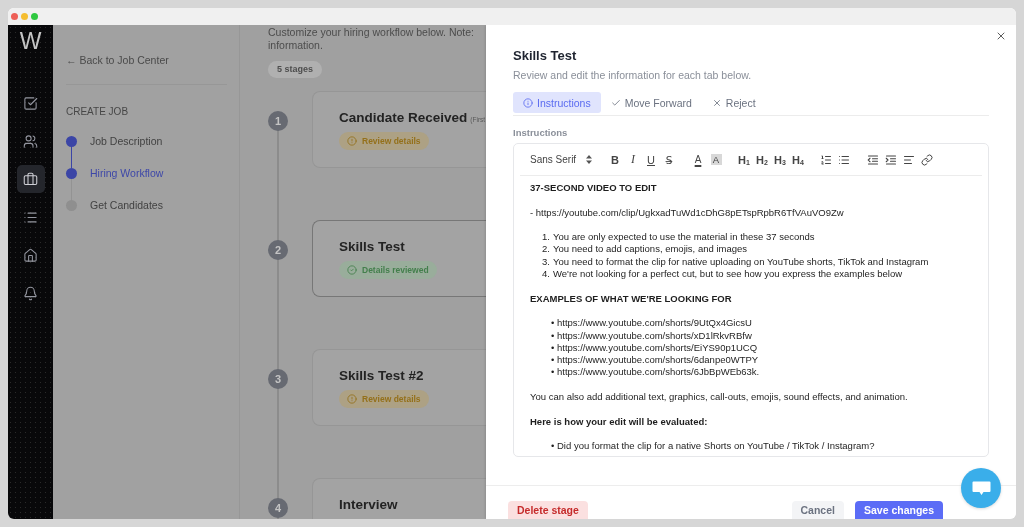 This screenshot has width=1024, height=527. I want to click on check-circle-icon, so click(352, 270).